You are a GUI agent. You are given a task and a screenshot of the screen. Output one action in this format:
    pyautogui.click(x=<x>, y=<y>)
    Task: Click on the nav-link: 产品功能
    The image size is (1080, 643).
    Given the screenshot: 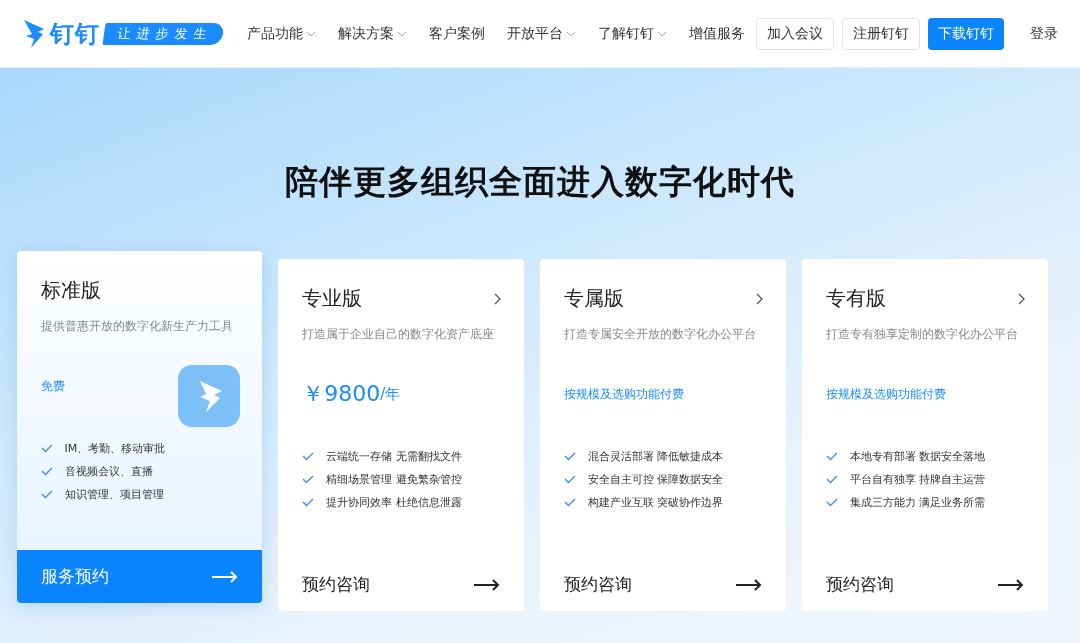 What is the action you would take?
    pyautogui.click(x=281, y=33)
    